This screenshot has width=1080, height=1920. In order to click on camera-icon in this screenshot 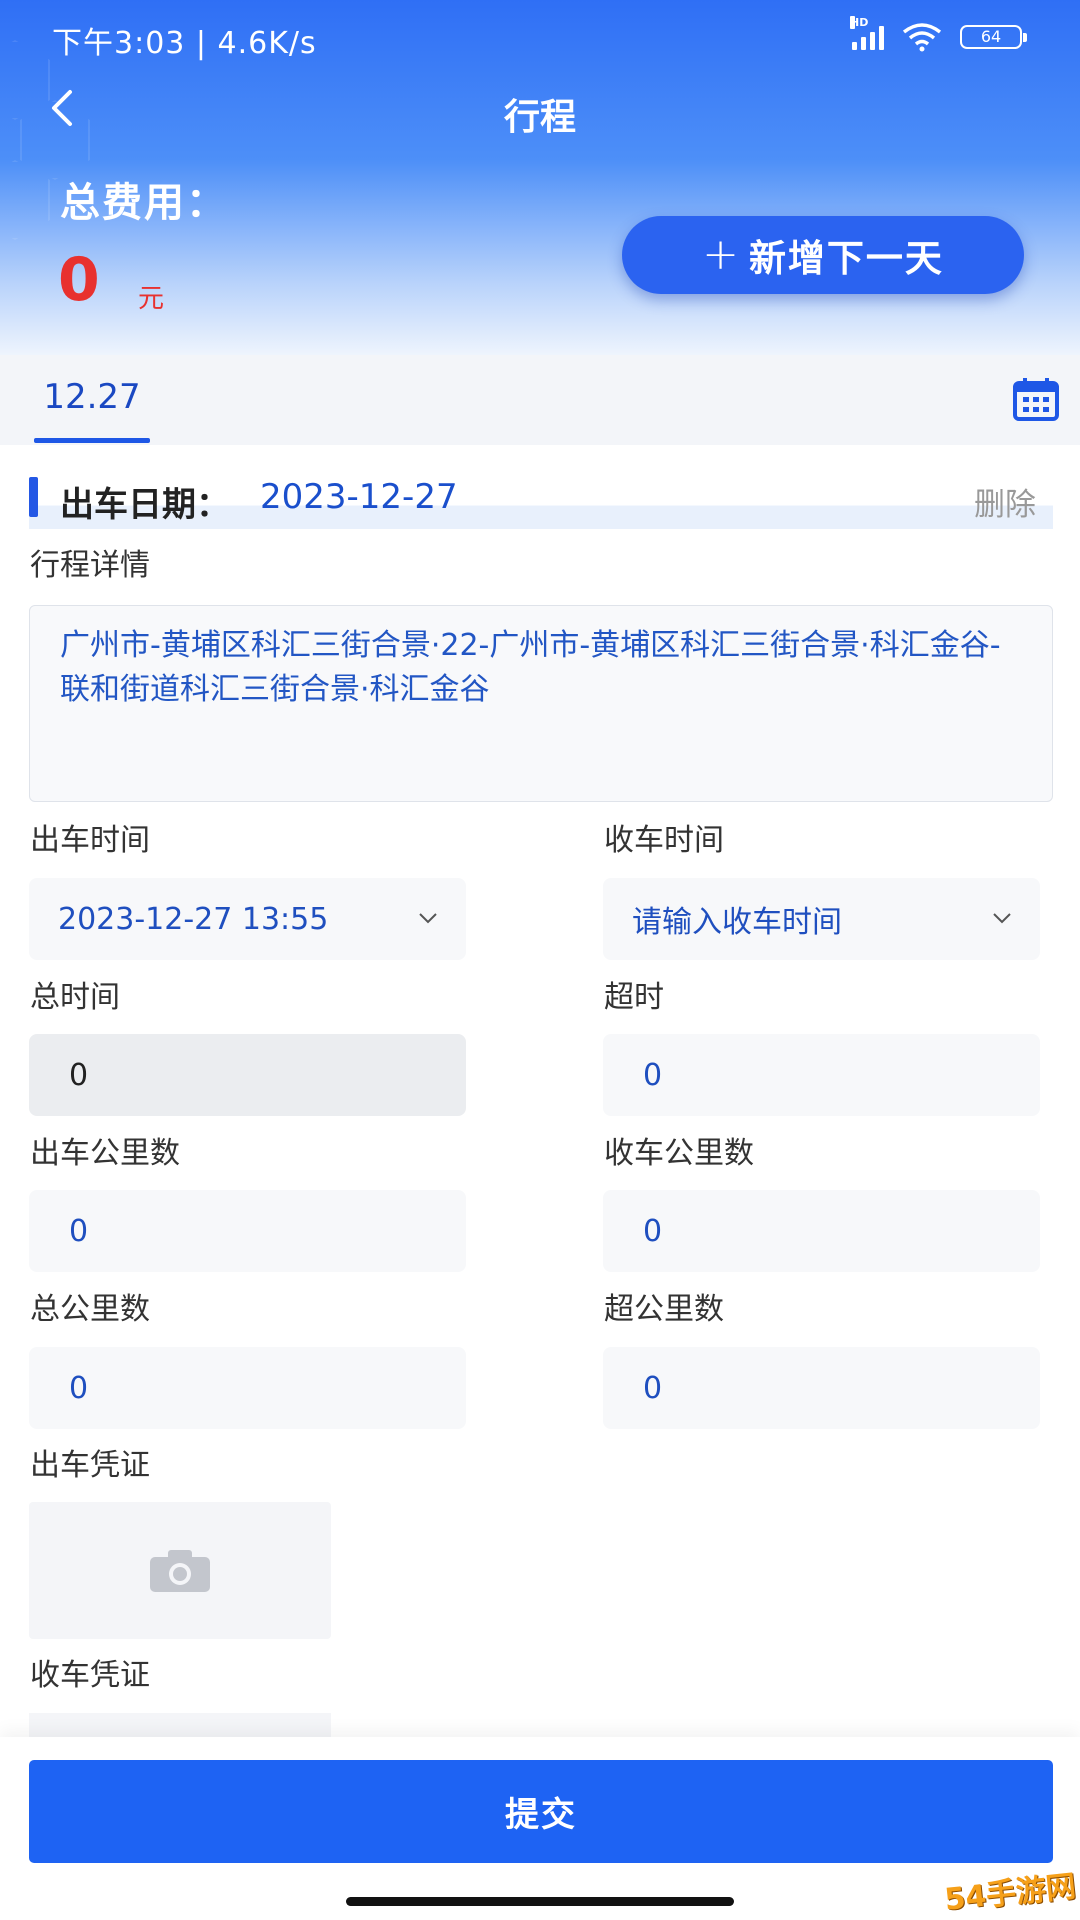, I will do `click(180, 1570)`.